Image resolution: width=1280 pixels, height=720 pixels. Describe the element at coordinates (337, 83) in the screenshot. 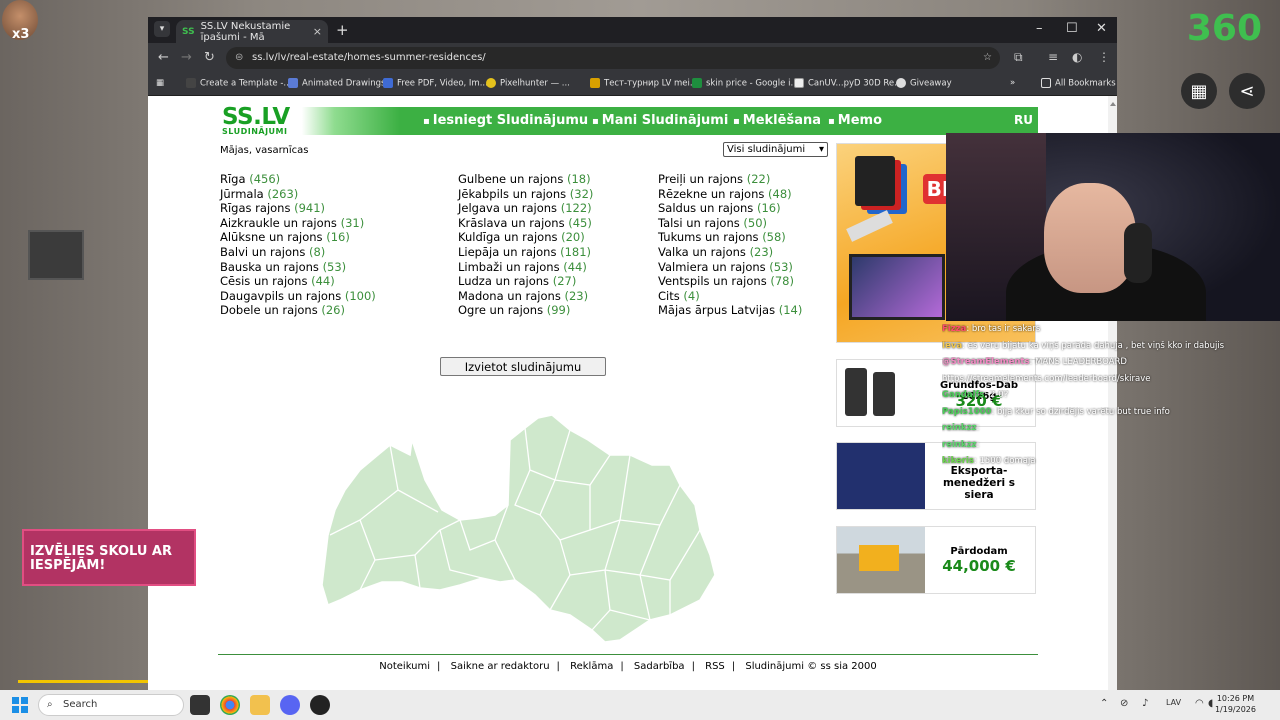

I see `bookmark-item: Animated Drawings` at that location.